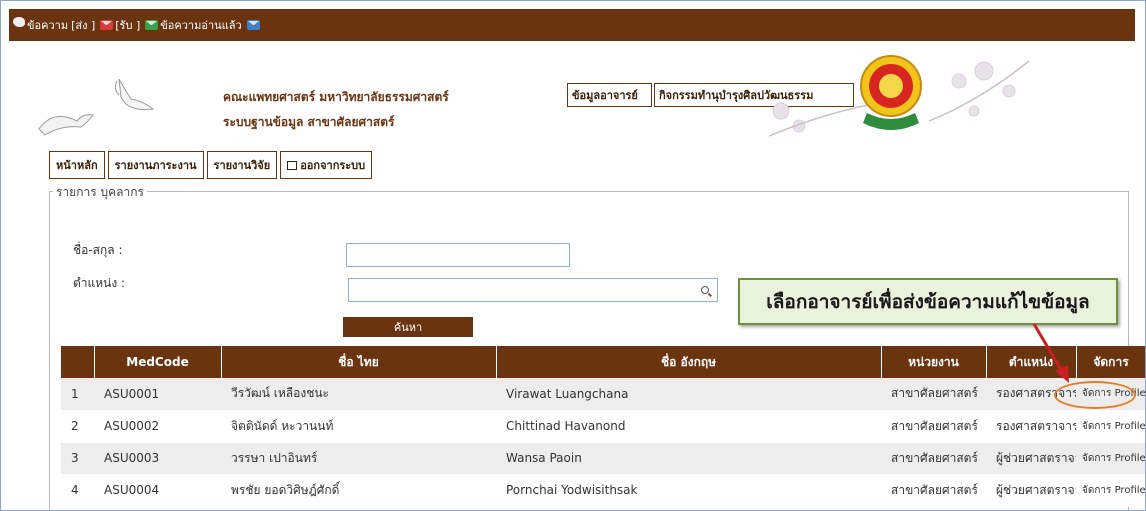 Image resolution: width=1146 pixels, height=511 pixels. I want to click on cell-number: 1, so click(77, 394).